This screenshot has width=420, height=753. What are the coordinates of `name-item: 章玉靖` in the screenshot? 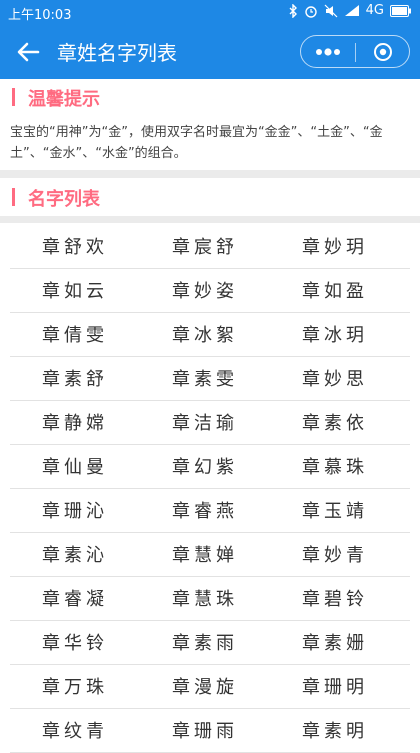 It's located at (335, 510).